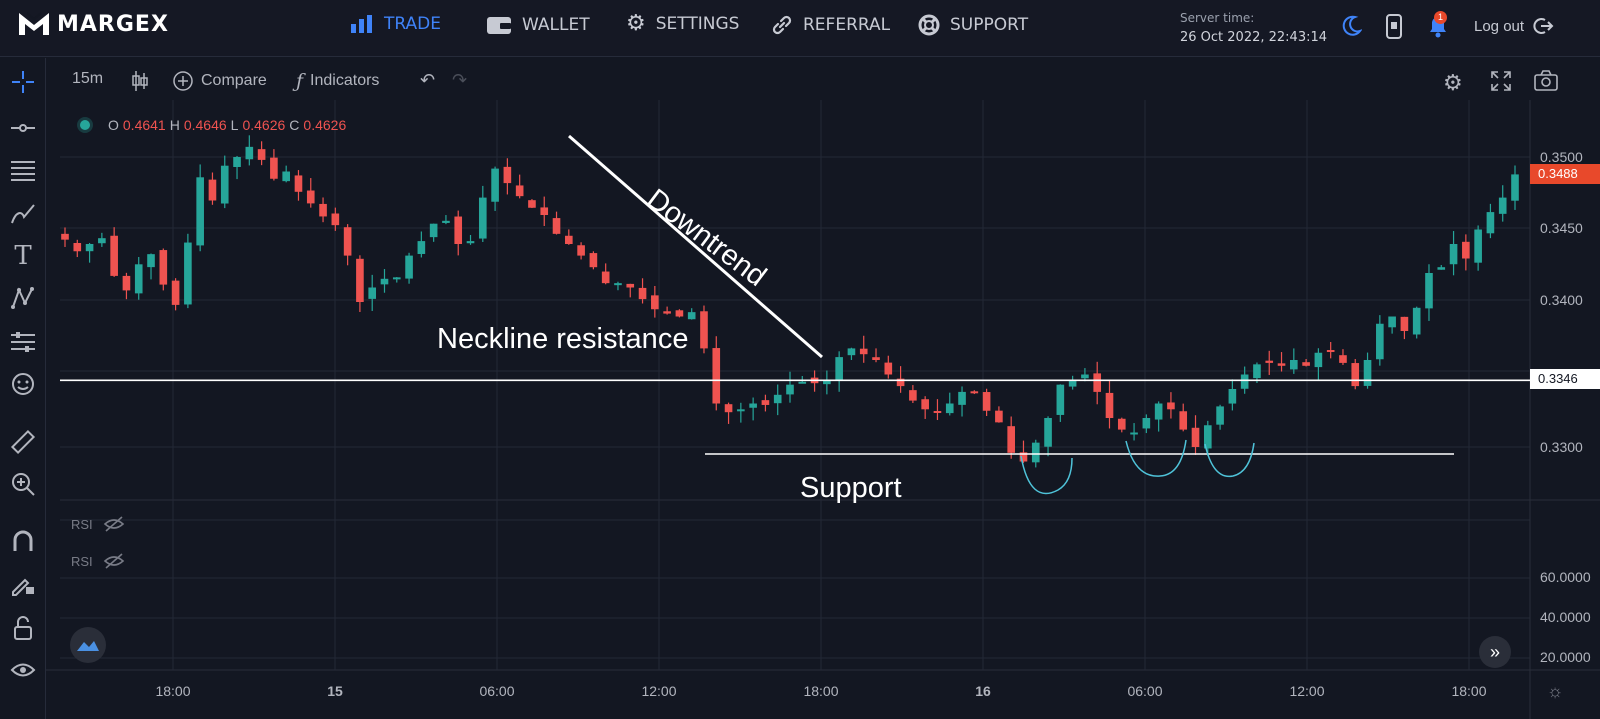 Image resolution: width=1600 pixels, height=719 pixels. I want to click on compare-button: Compare, so click(219, 81).